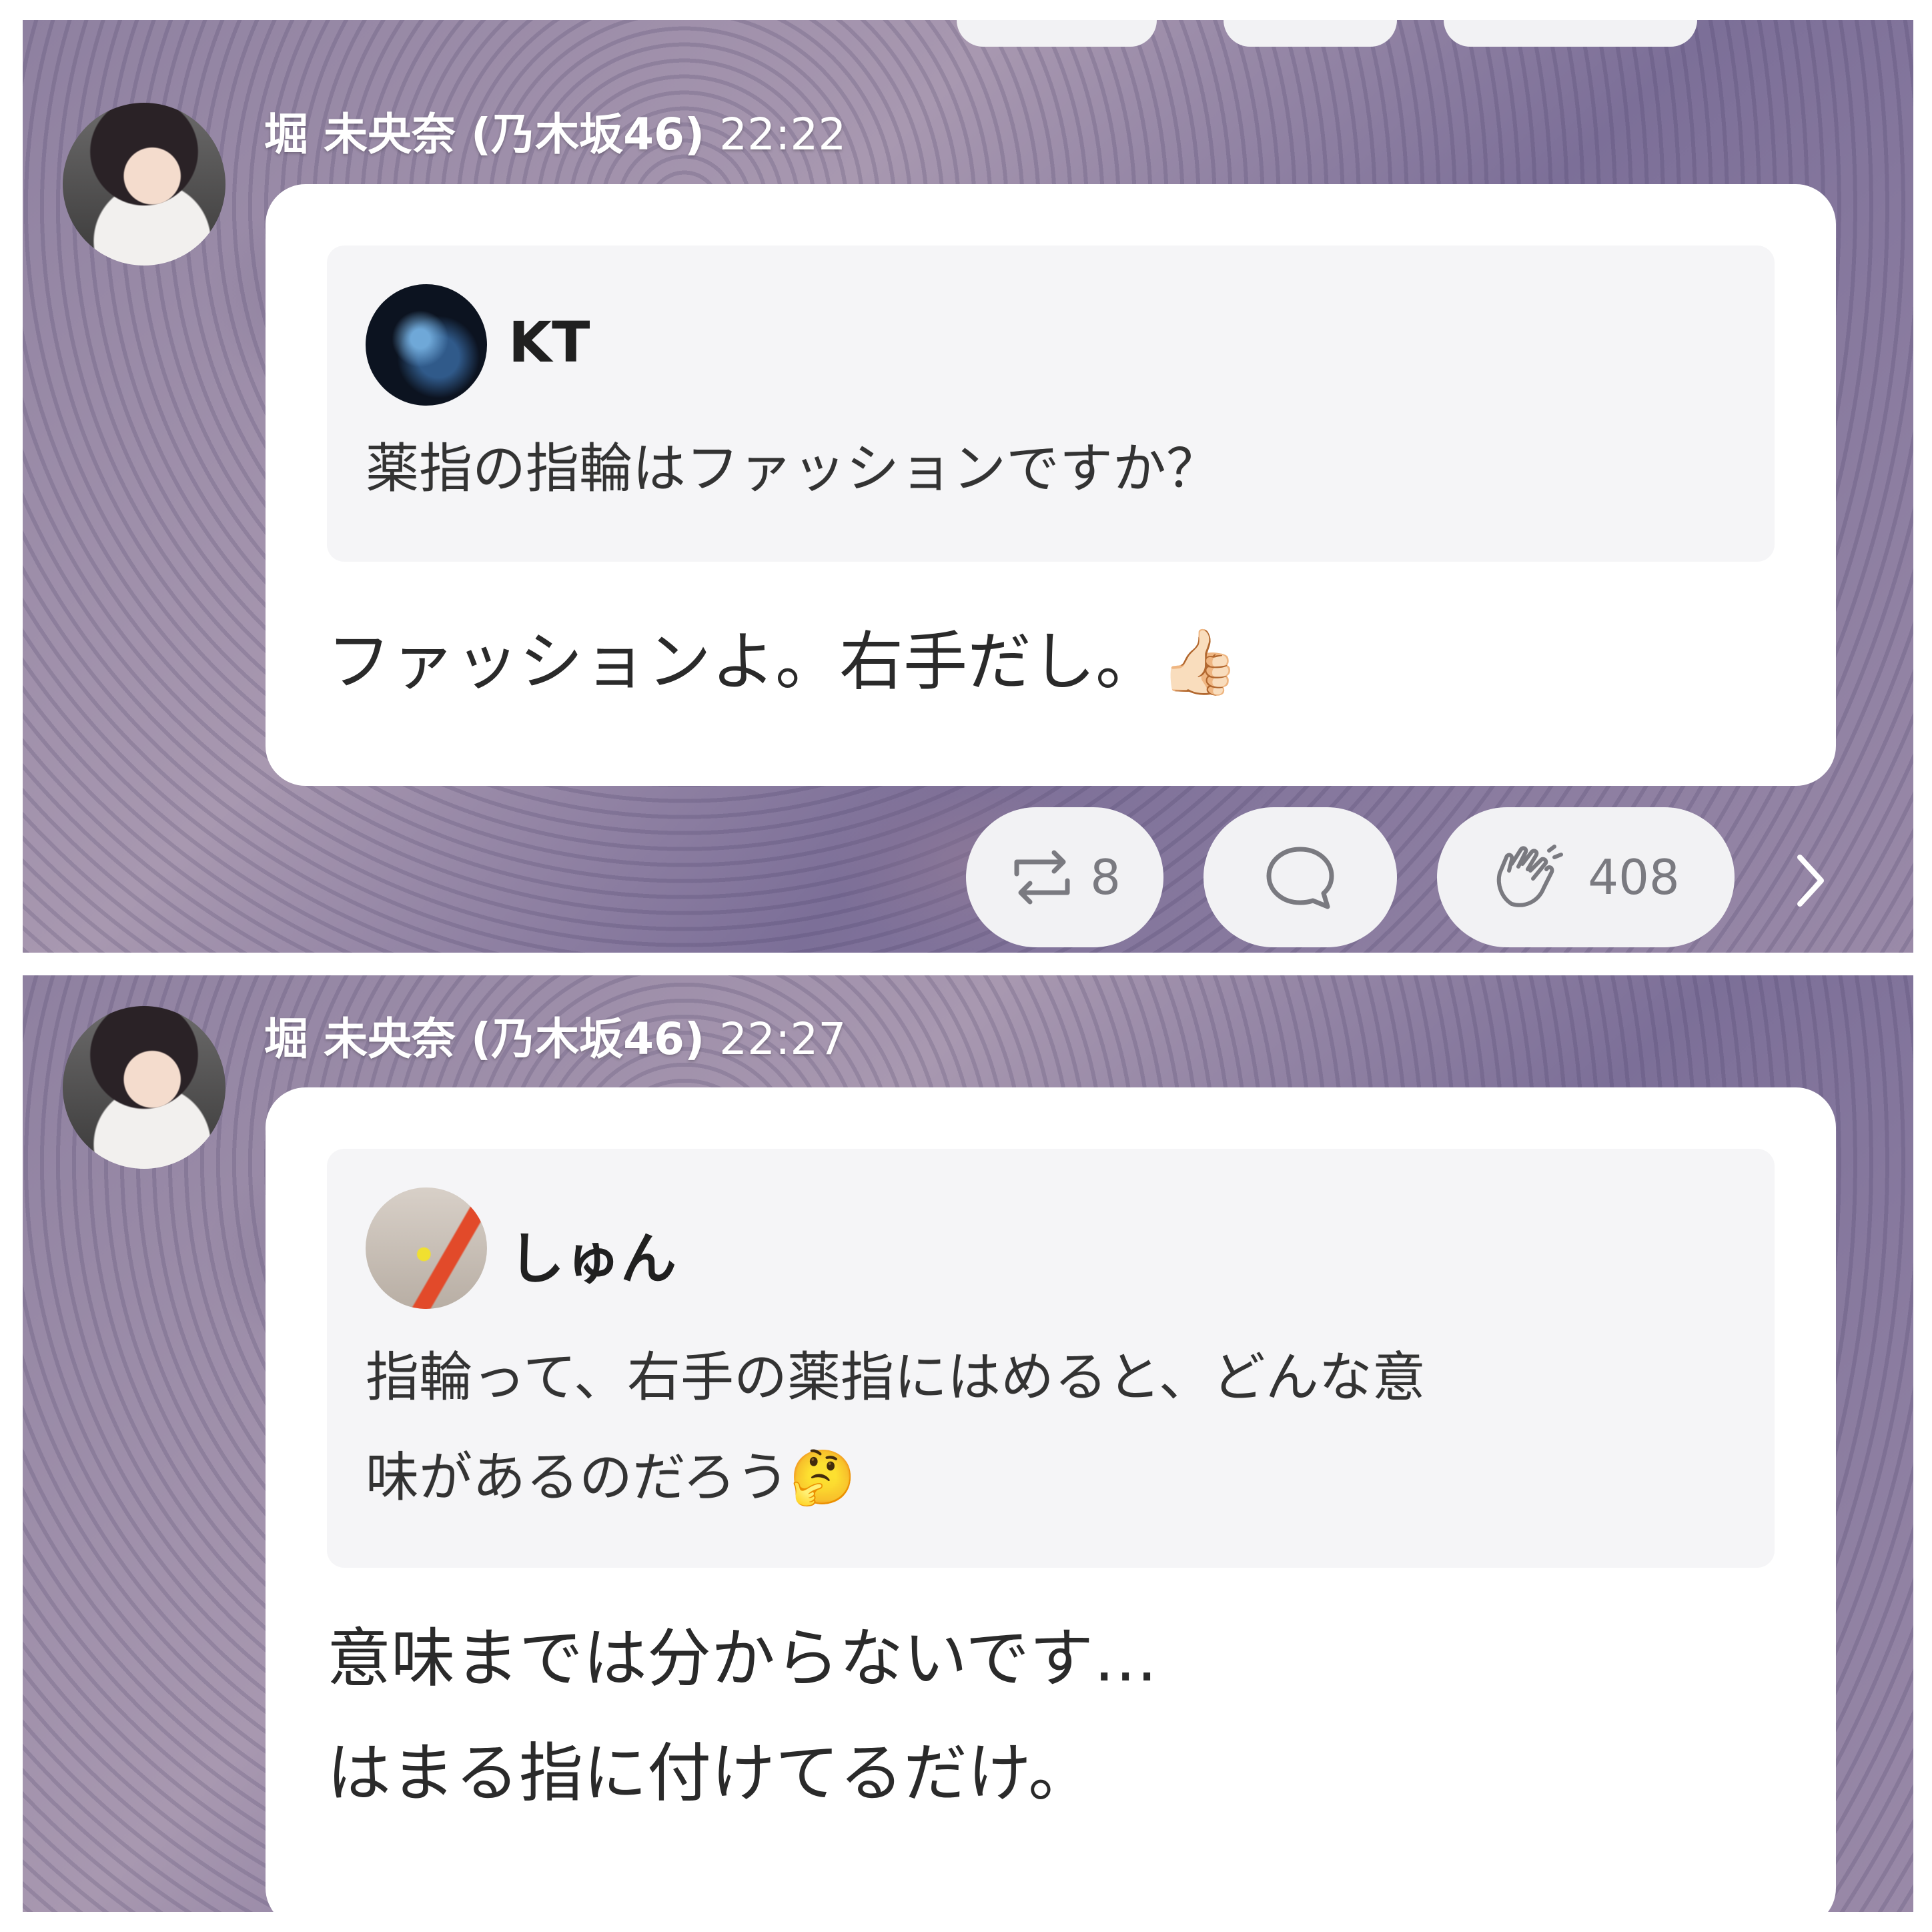  Describe the element at coordinates (1106, 877) in the screenshot. I see `repost-count: 8` at that location.